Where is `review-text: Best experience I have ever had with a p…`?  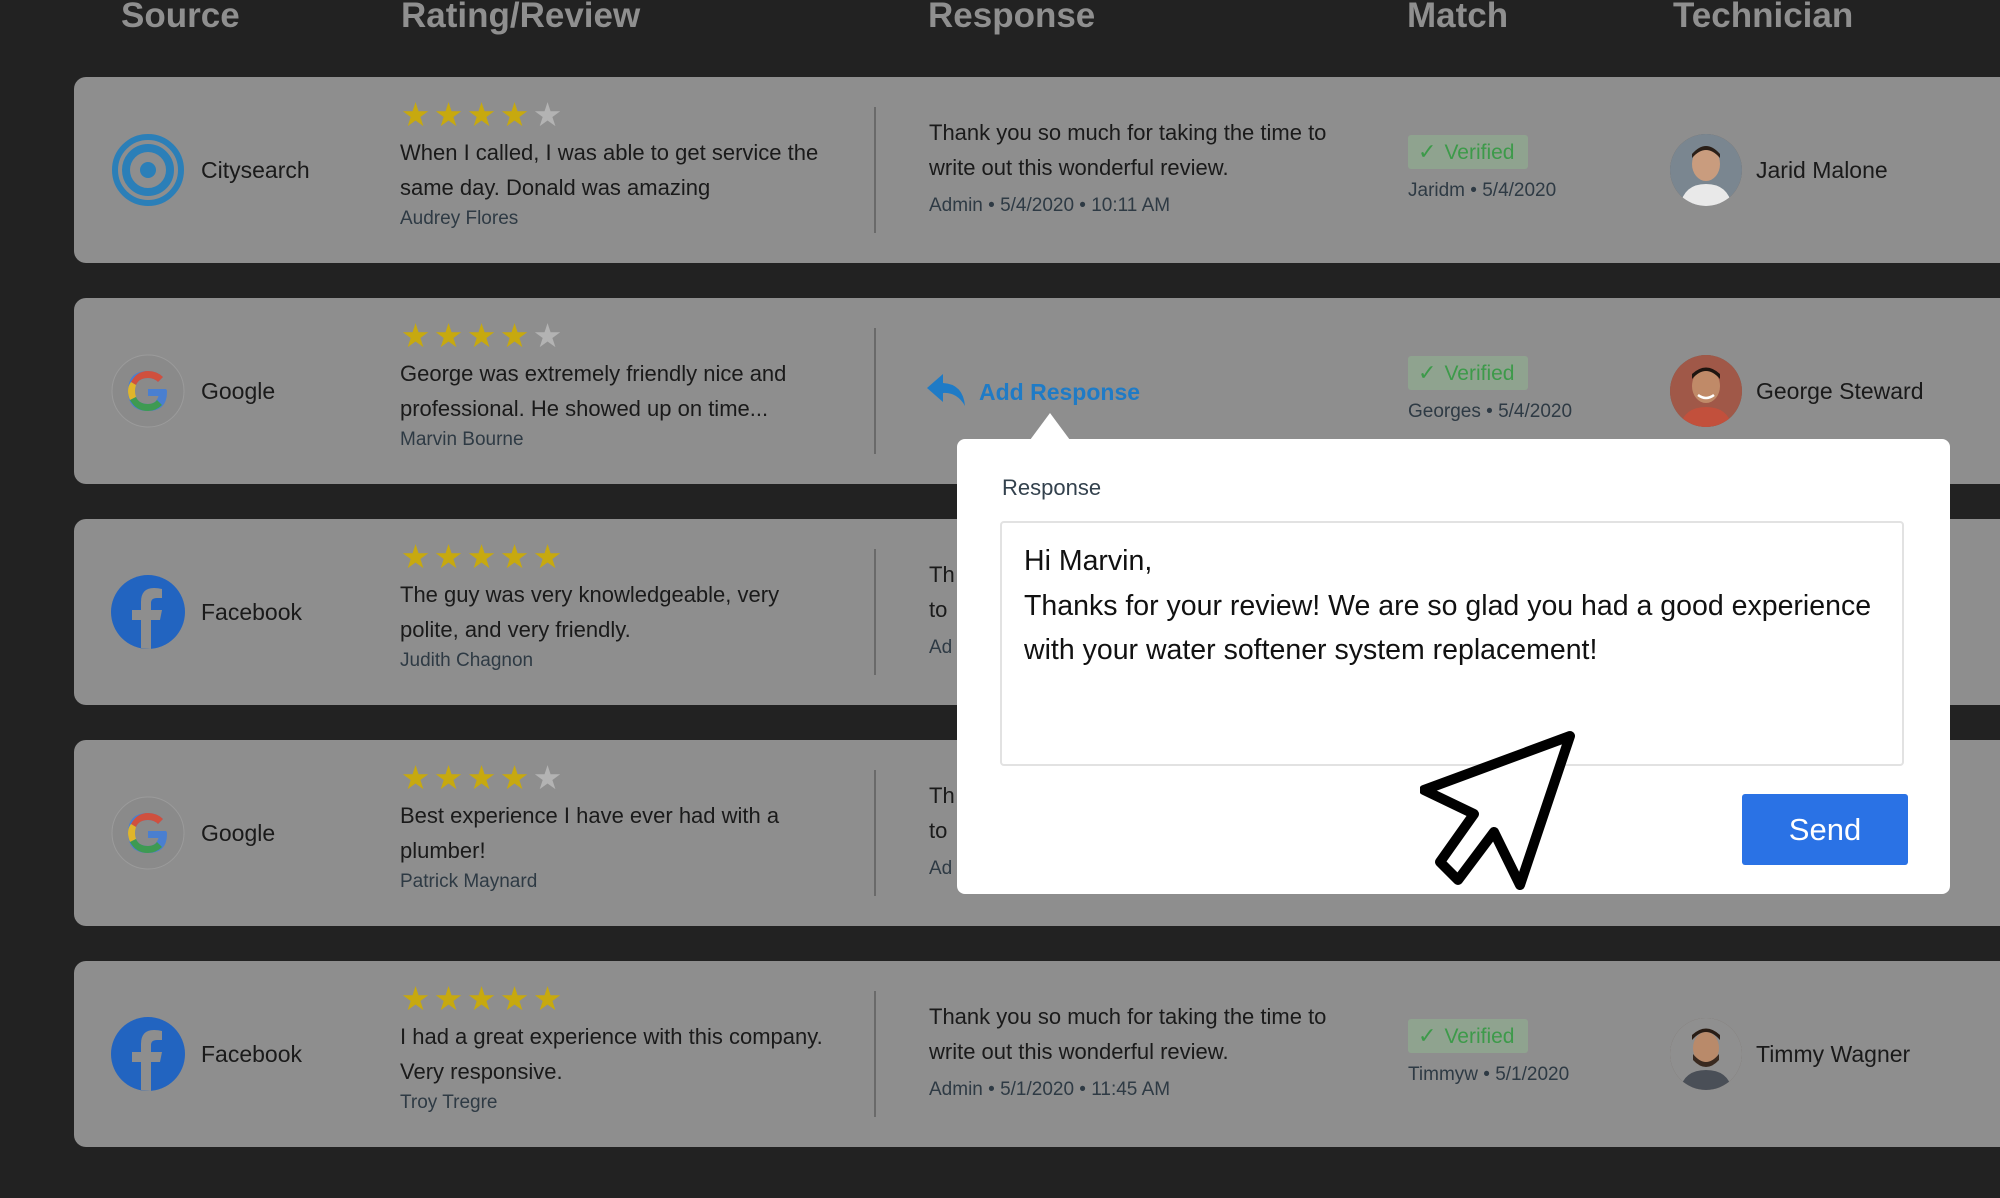 review-text: Best experience I have ever had with a p… is located at coordinates (590, 833).